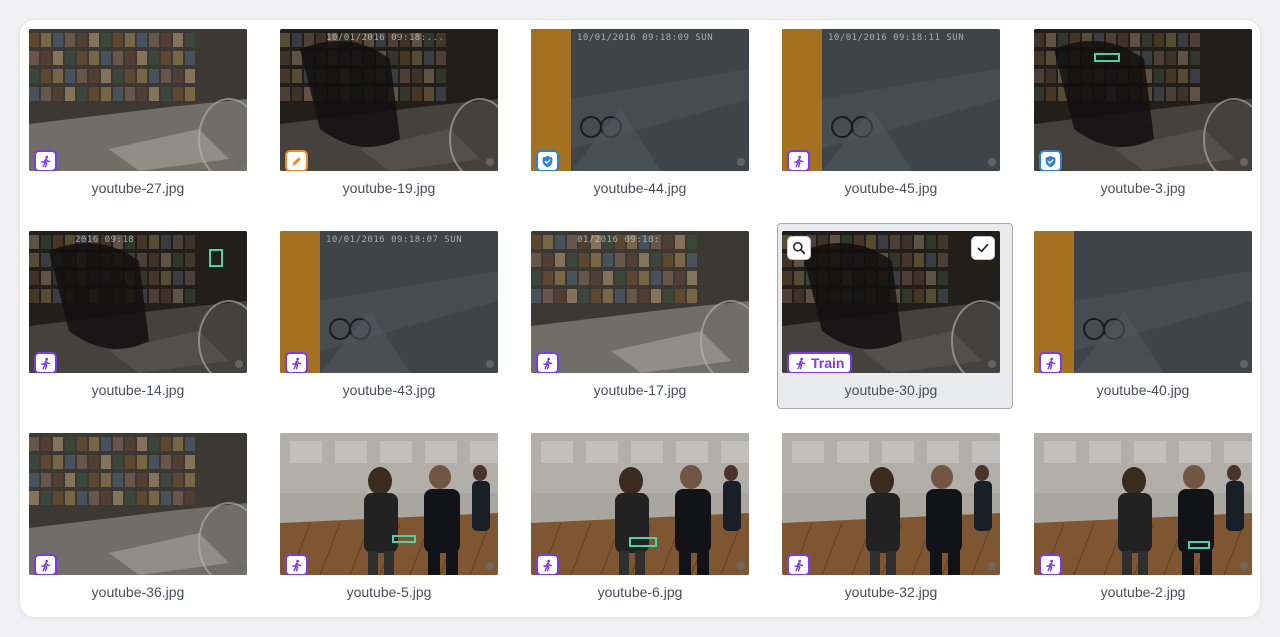 Image resolution: width=1280 pixels, height=637 pixels. I want to click on gallery-item: youtube-6.jpg, so click(644, 518).